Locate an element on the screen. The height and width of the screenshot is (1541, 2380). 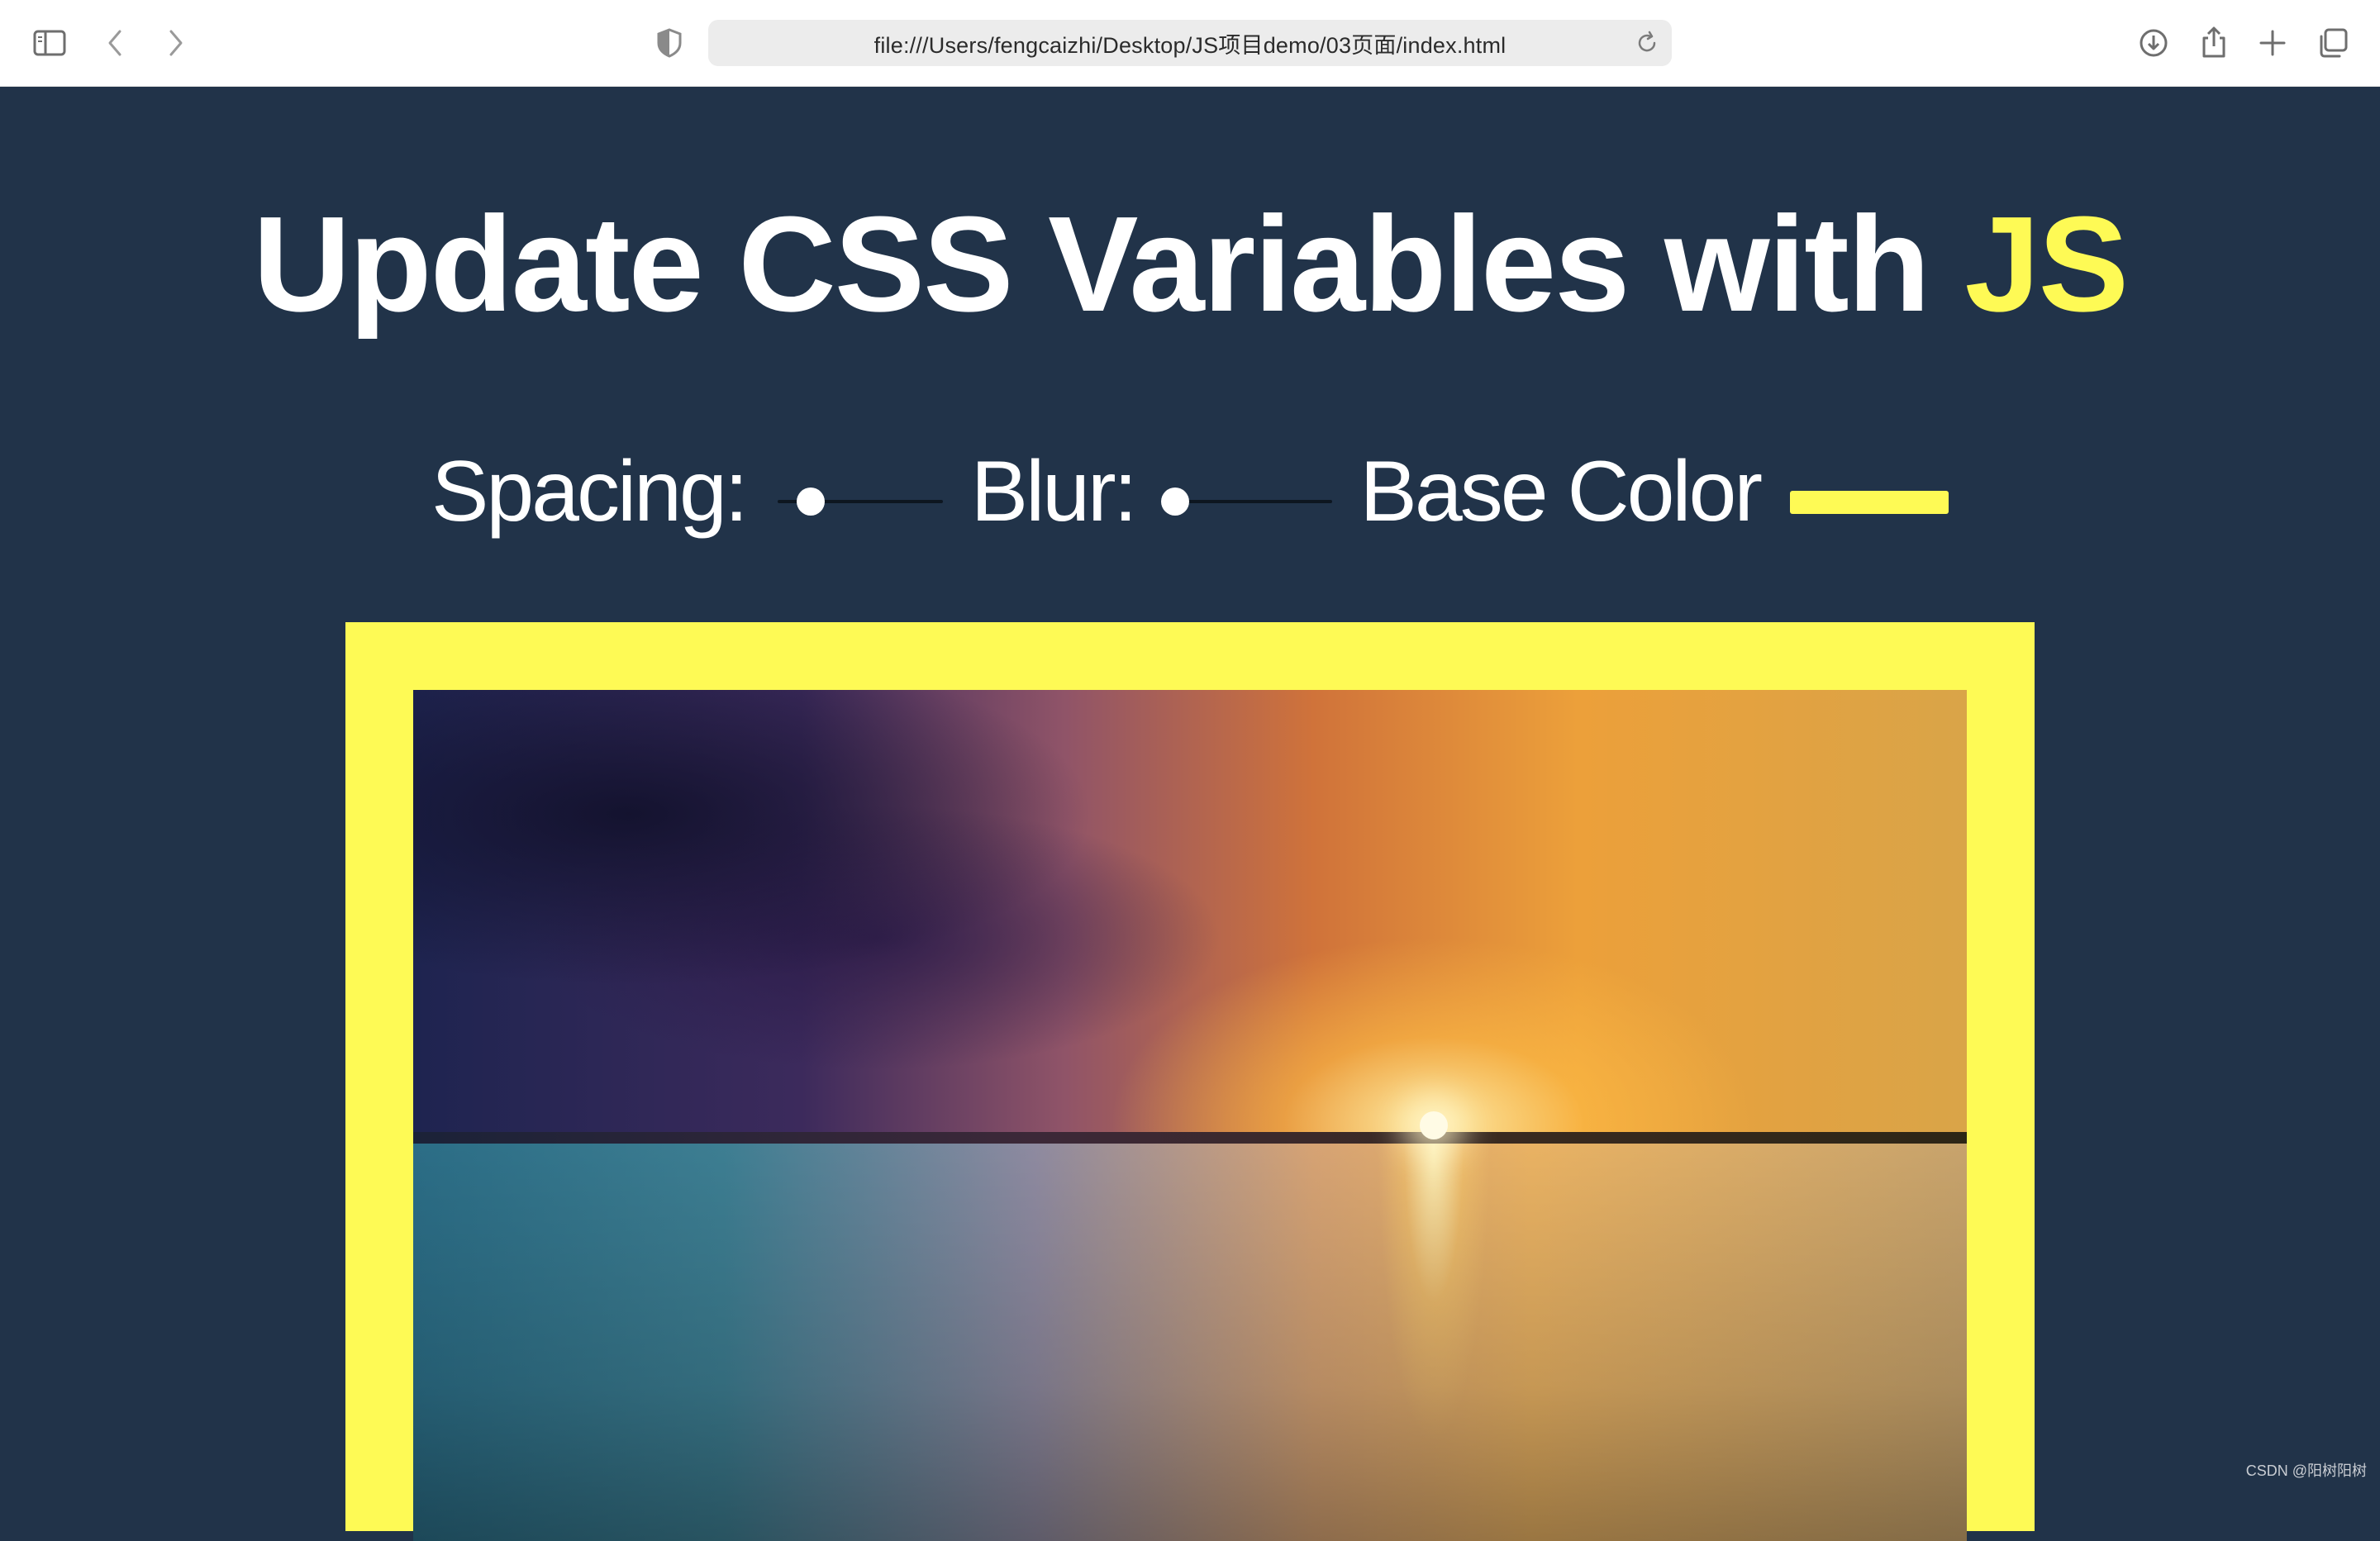
share-icon is located at coordinates (2214, 43).